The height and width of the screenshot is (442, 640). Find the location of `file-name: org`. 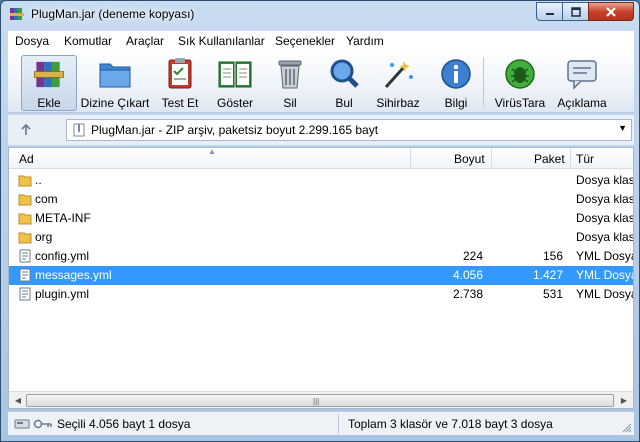

file-name: org is located at coordinates (44, 237).